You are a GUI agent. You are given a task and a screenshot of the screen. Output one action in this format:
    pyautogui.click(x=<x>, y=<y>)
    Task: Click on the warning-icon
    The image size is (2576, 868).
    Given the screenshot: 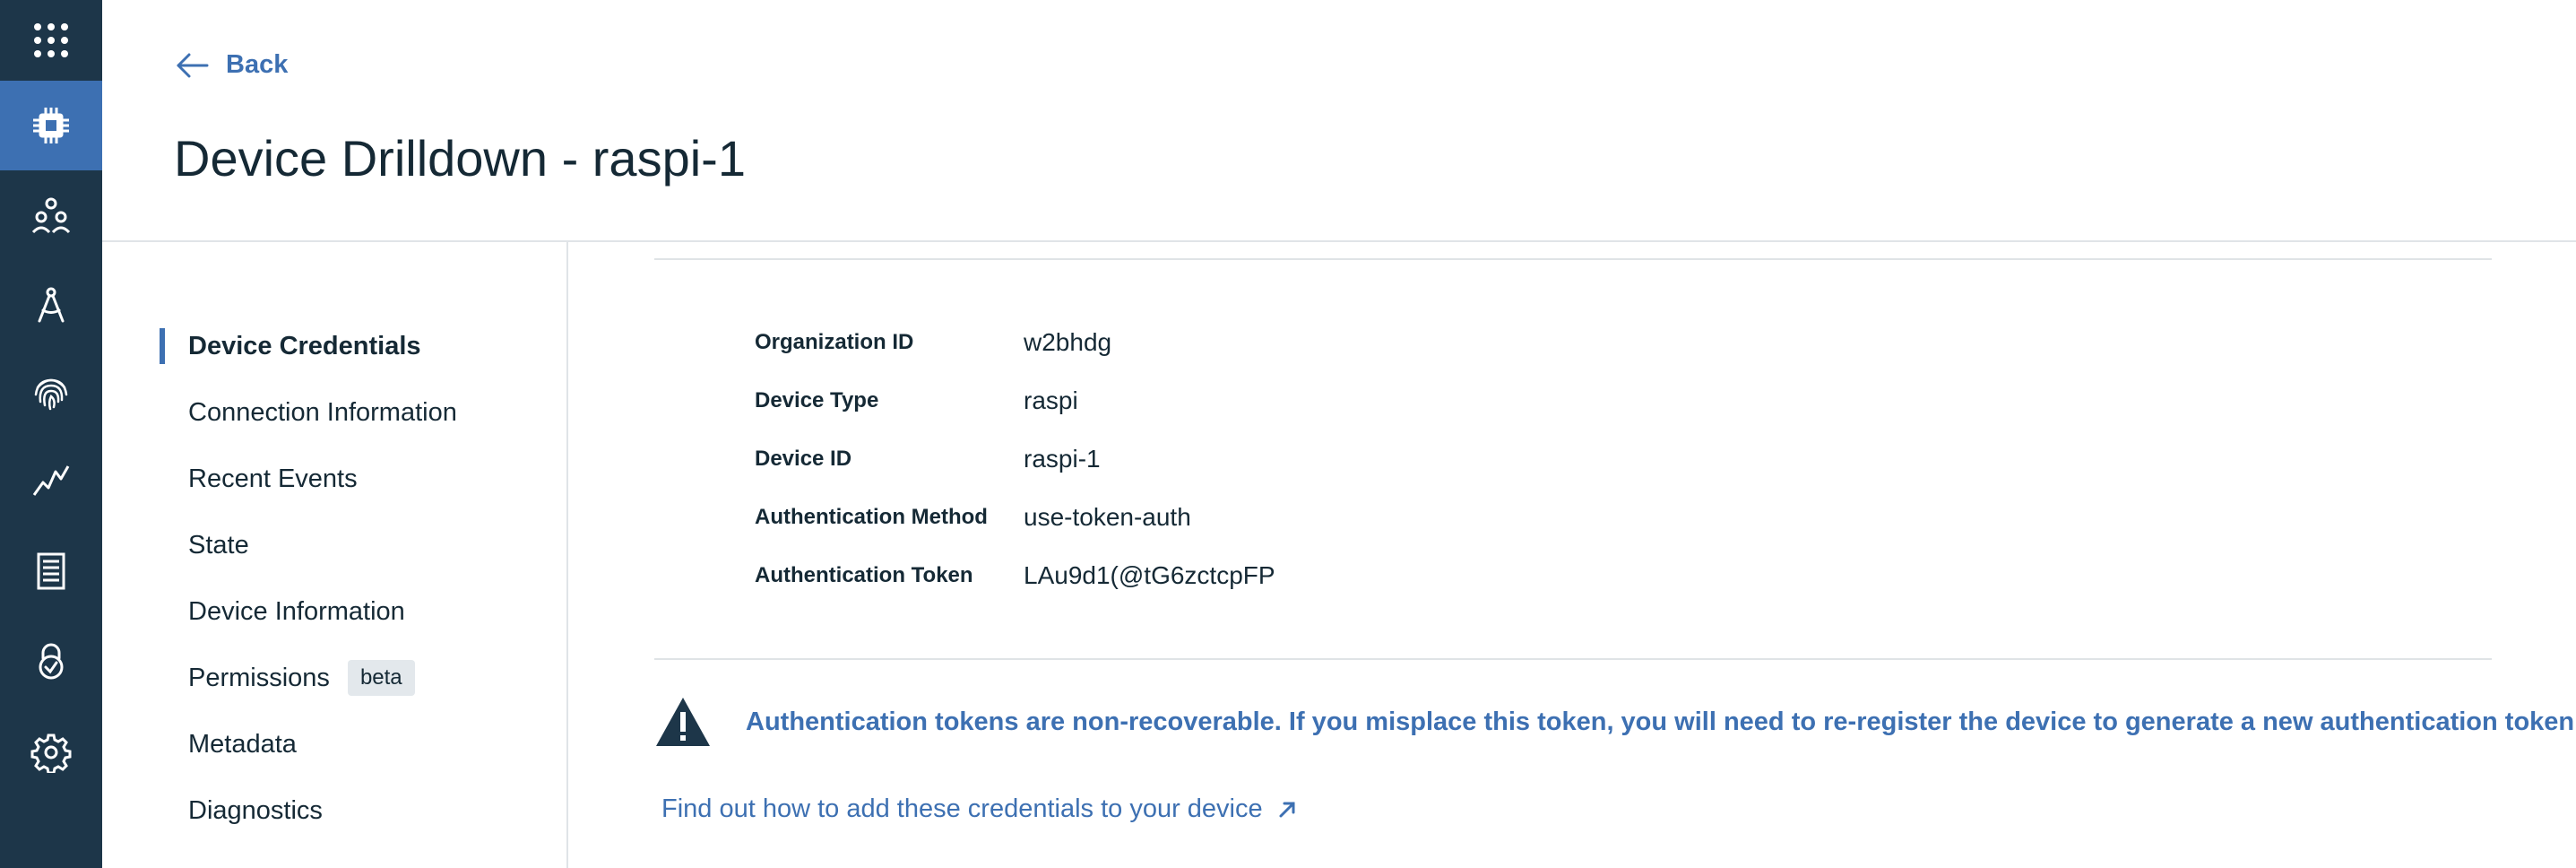 What is the action you would take?
    pyautogui.click(x=683, y=722)
    